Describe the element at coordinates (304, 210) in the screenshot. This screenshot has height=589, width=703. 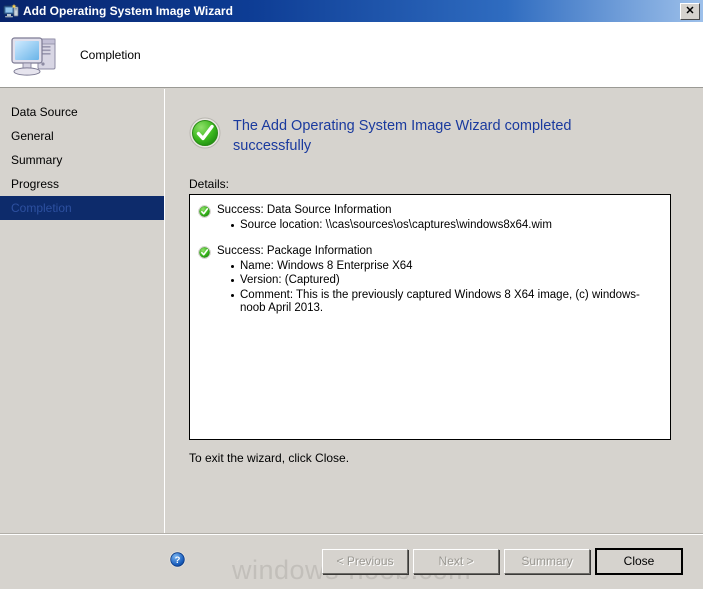
I see `detail-heading: Success: Data Source Information` at that location.